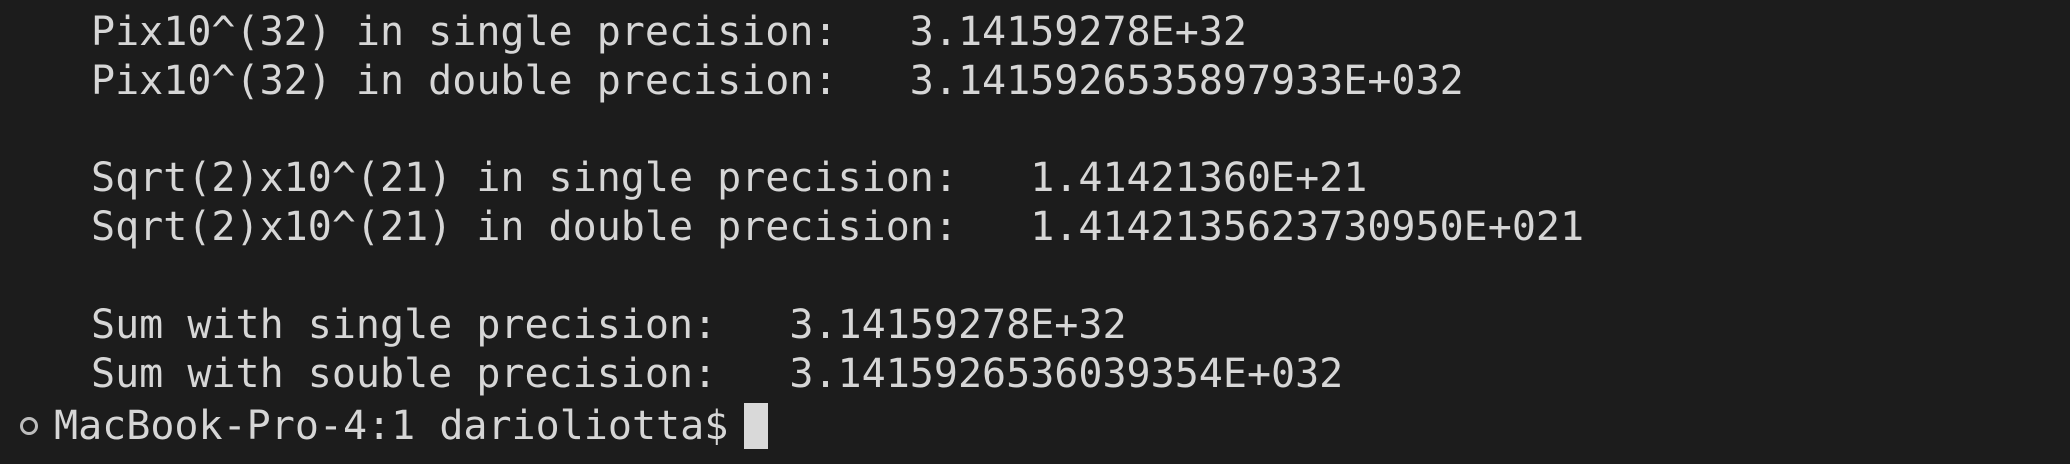  I want to click on shell-prompt: MacBook-Pro-4:1 darioliotta$, so click(391, 426).